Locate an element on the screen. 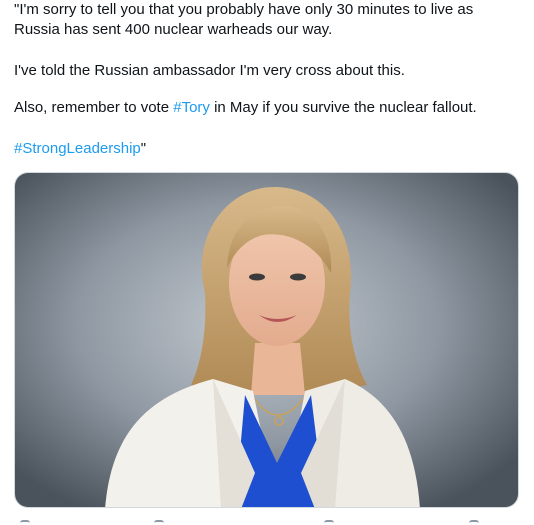 The image size is (534, 525). hashtag-tory-link: #Tory is located at coordinates (191, 107).